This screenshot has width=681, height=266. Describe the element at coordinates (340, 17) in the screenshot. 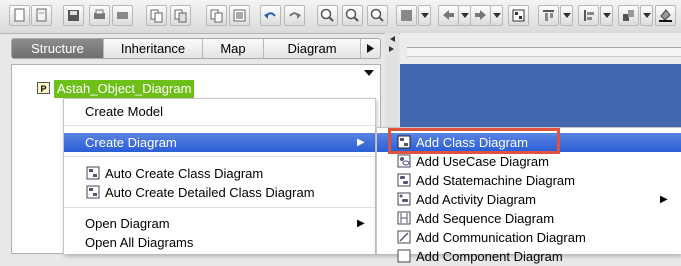

I see `main-toolbar` at that location.